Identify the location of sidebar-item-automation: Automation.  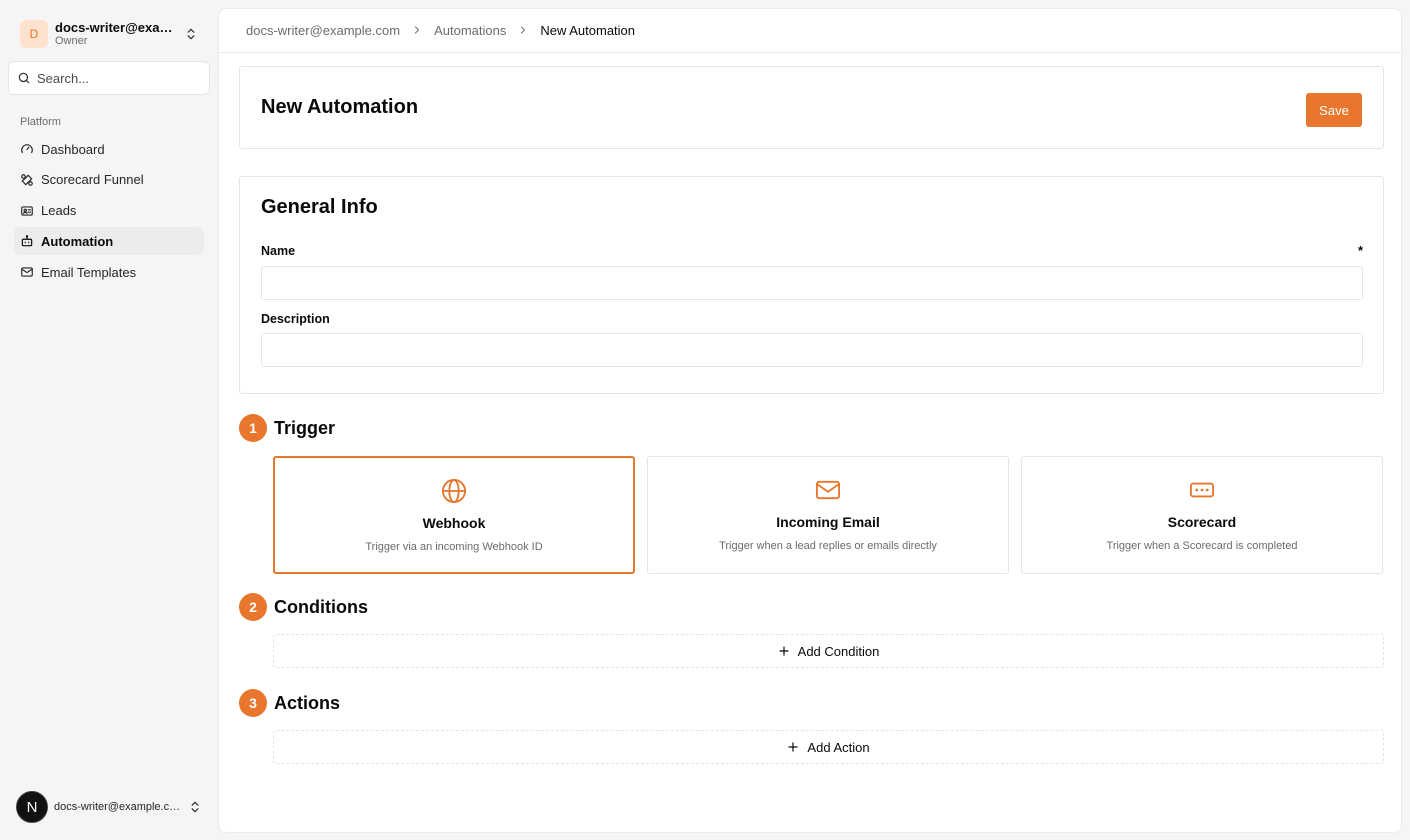
(109, 241).